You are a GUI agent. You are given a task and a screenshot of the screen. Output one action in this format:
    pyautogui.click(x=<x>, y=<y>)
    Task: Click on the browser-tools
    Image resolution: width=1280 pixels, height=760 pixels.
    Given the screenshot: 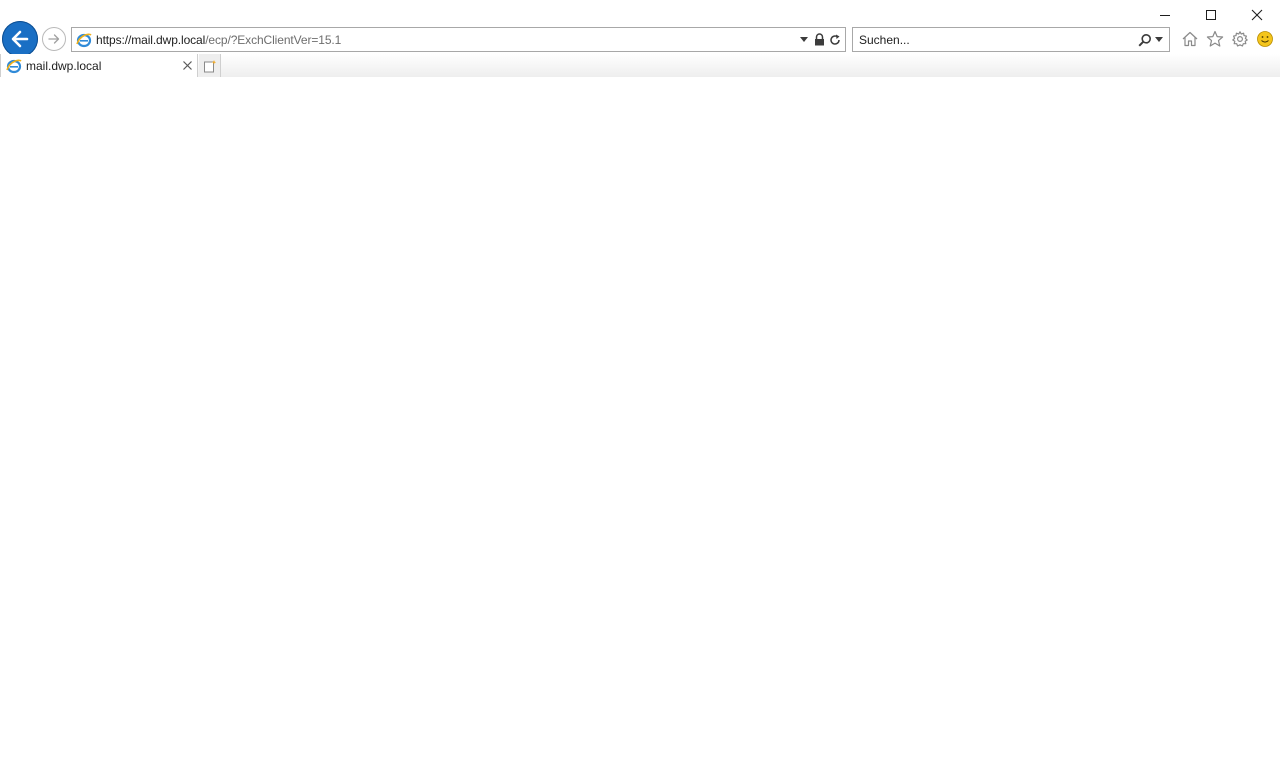 What is the action you would take?
    pyautogui.click(x=1227, y=39)
    